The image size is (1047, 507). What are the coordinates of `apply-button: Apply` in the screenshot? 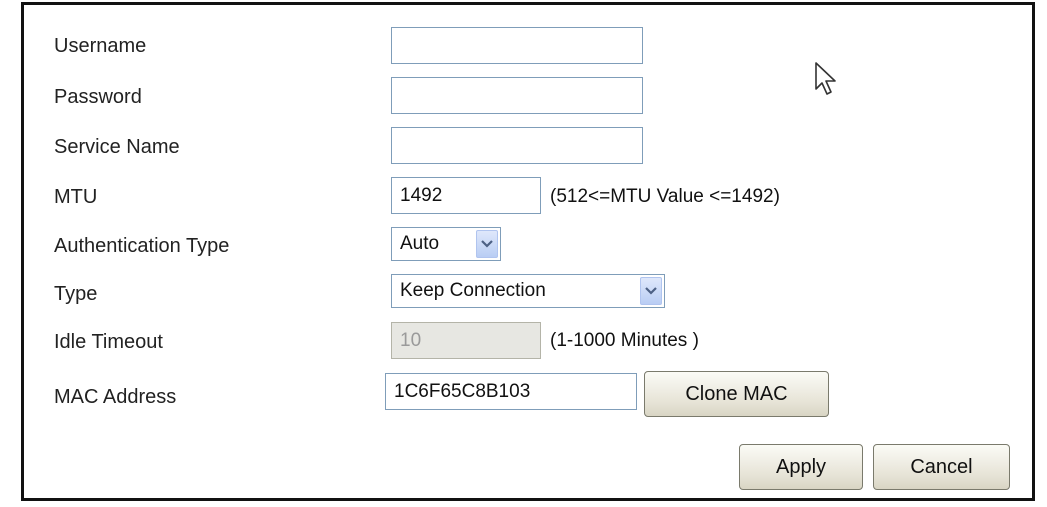 It's located at (801, 467).